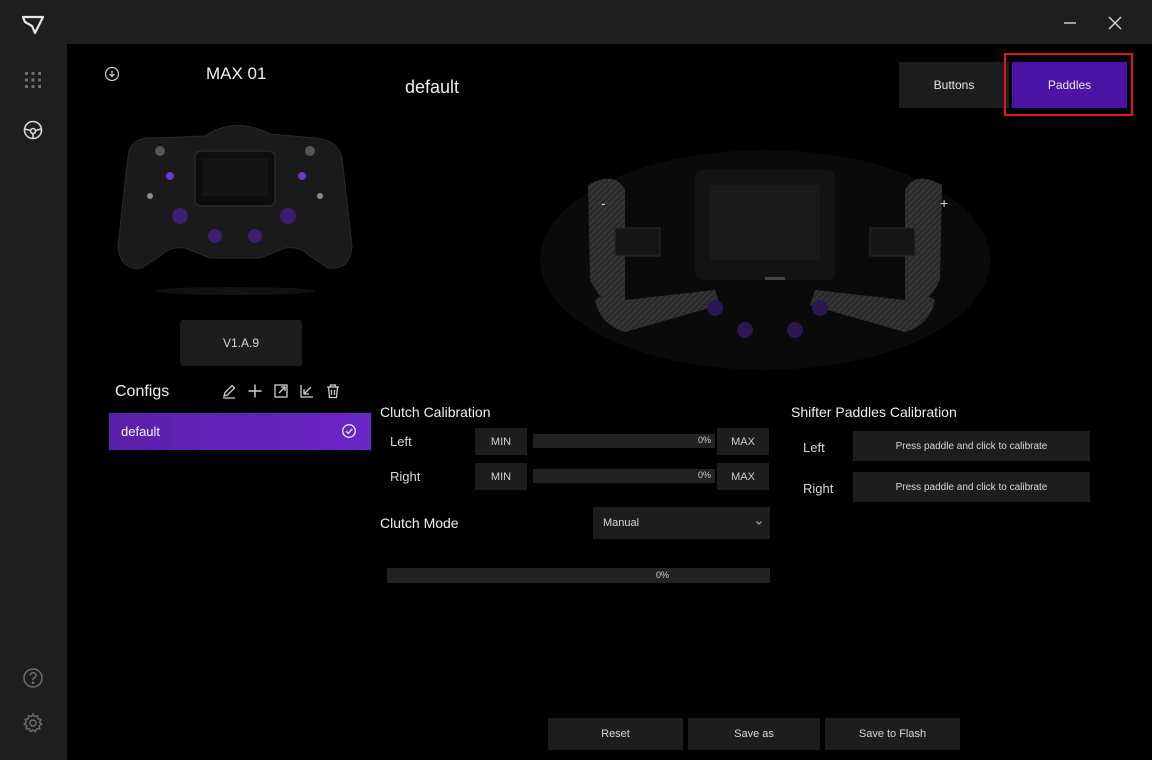 This screenshot has width=1152, height=760. What do you see at coordinates (874, 412) in the screenshot?
I see `shifter-calibration-title: Shifter Paddles Calibration` at bounding box center [874, 412].